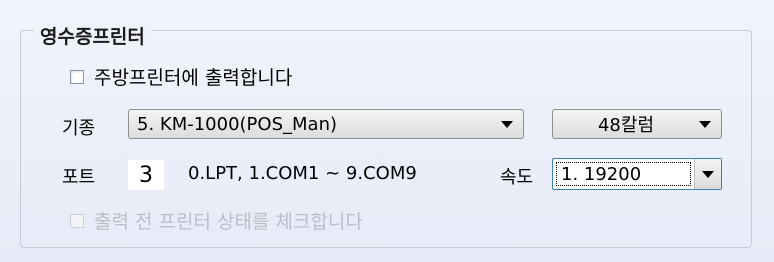 The image size is (774, 262). What do you see at coordinates (146, 175) in the screenshot?
I see `port-input: 3` at bounding box center [146, 175].